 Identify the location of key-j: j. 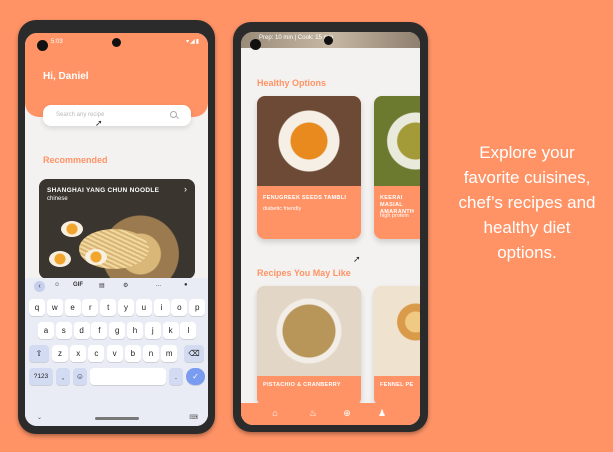
(152, 330).